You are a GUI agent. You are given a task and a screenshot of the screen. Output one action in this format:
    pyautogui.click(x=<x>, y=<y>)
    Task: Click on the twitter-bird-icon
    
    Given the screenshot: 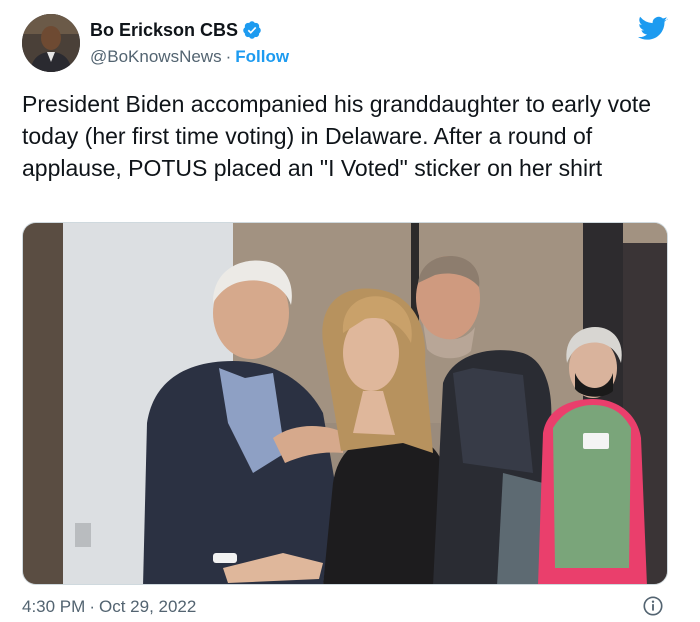 What is the action you would take?
    pyautogui.click(x=653, y=29)
    